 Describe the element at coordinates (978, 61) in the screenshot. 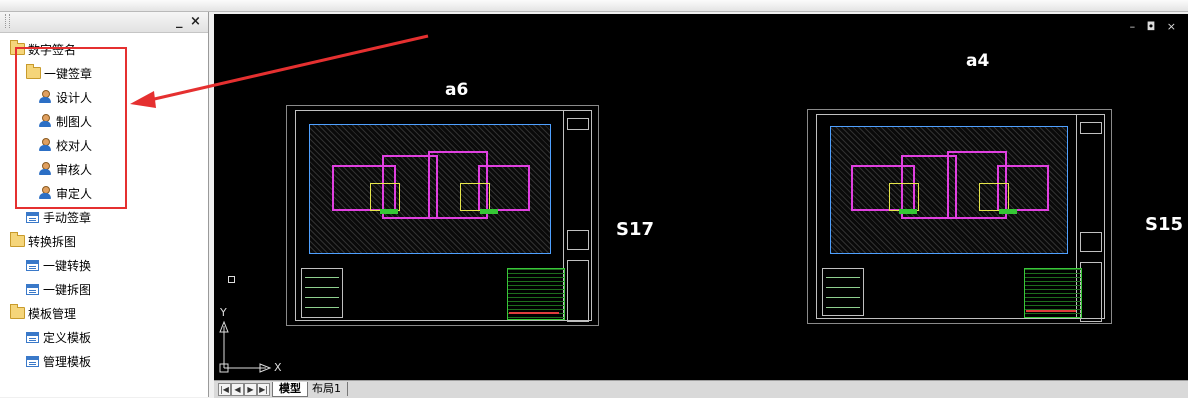

I see `sheet-name-right: a4` at that location.